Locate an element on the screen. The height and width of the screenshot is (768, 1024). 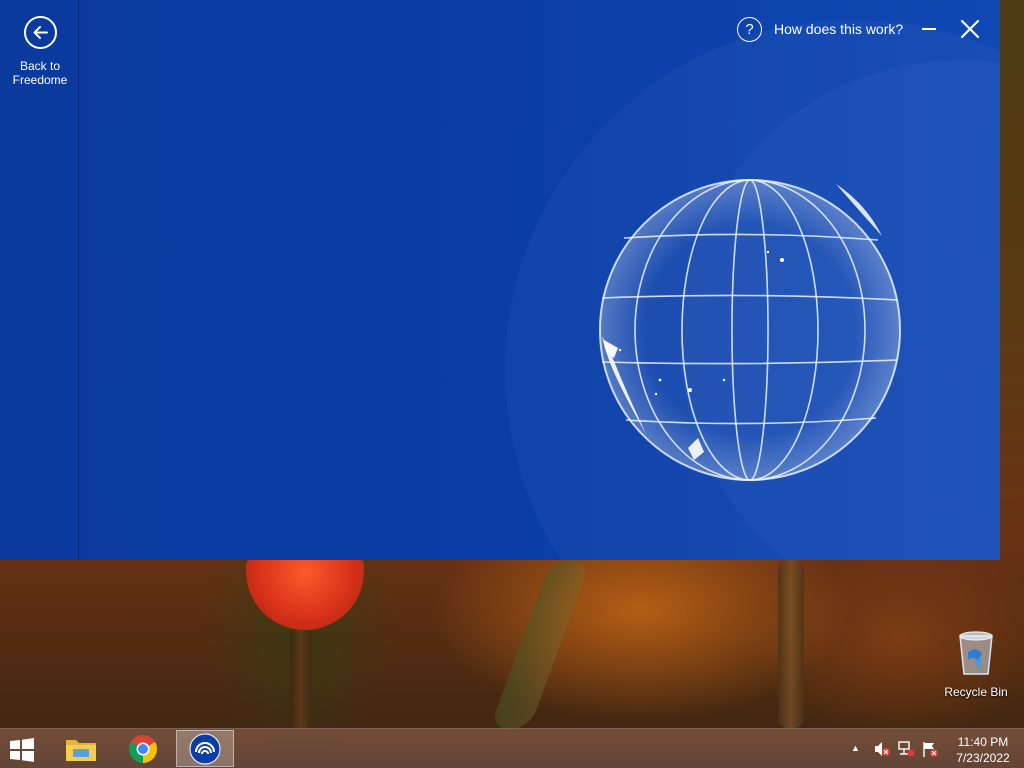
how-does-this-work-link: ? How does this work? is located at coordinates (820, 29).